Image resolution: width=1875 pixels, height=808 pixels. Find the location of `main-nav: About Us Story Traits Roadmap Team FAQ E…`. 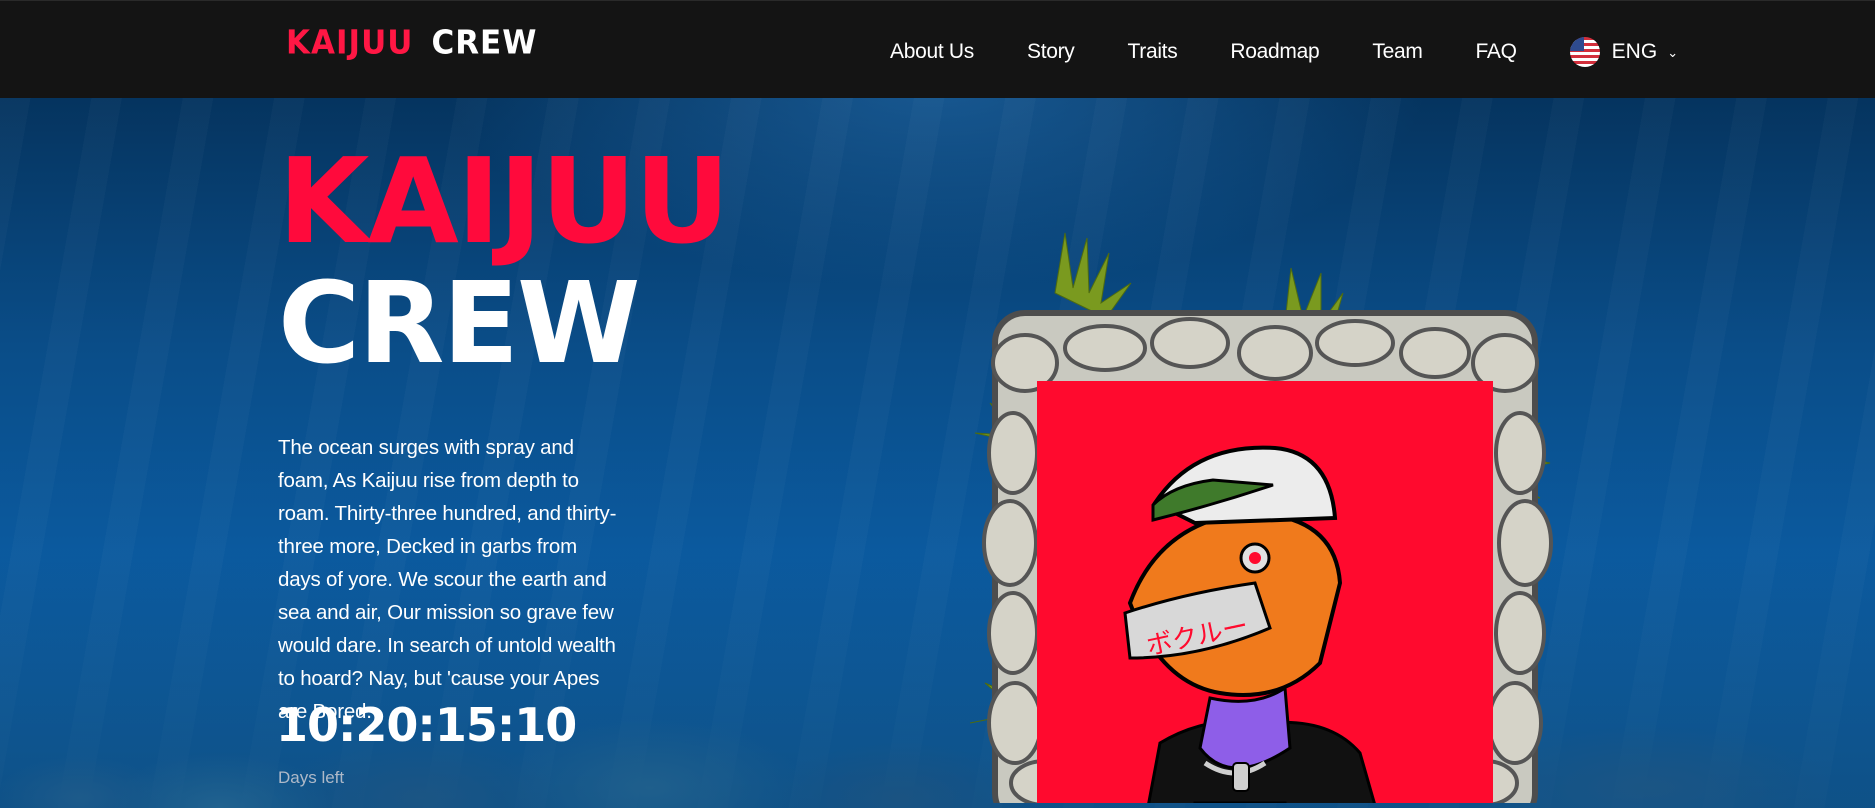

main-nav: About Us Story Traits Roadmap Team FAQ E… is located at coordinates (1284, 52).